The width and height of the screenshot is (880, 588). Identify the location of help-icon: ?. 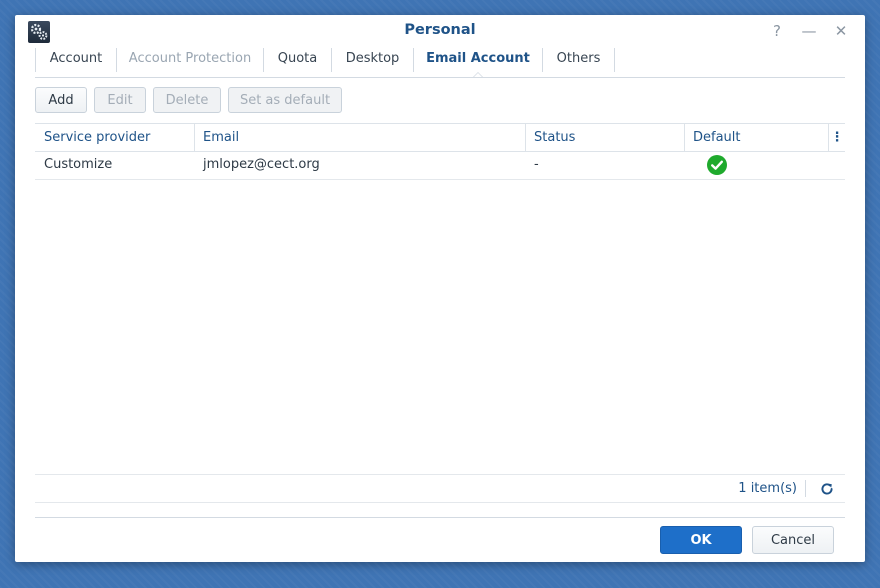
(777, 31).